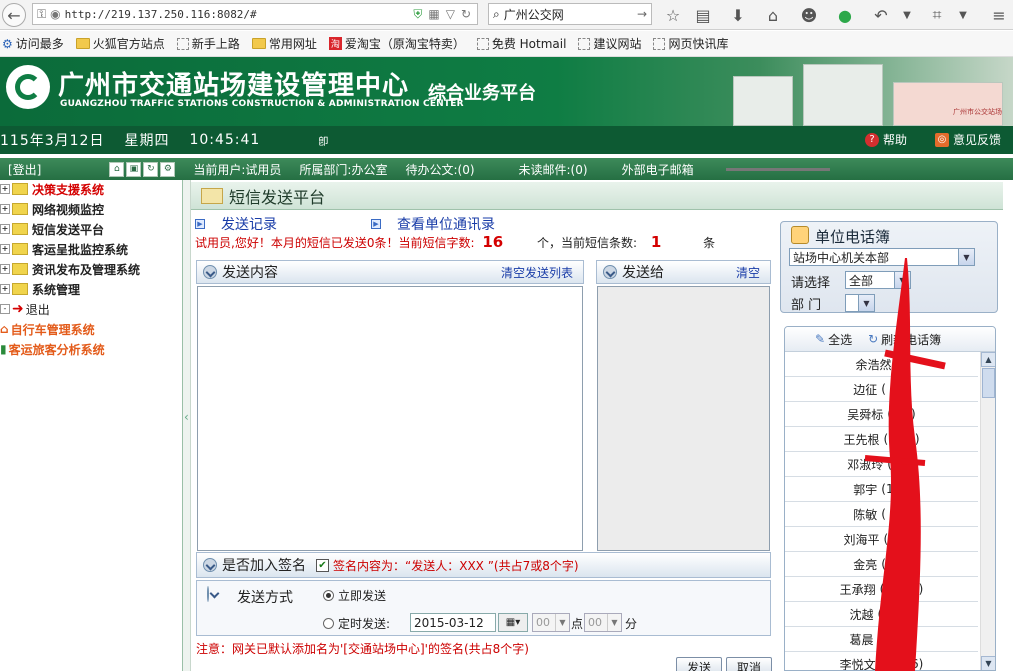 The width and height of the screenshot is (1013, 671). I want to click on sidebar-item-sms: + 短信发送平台, so click(52, 229).